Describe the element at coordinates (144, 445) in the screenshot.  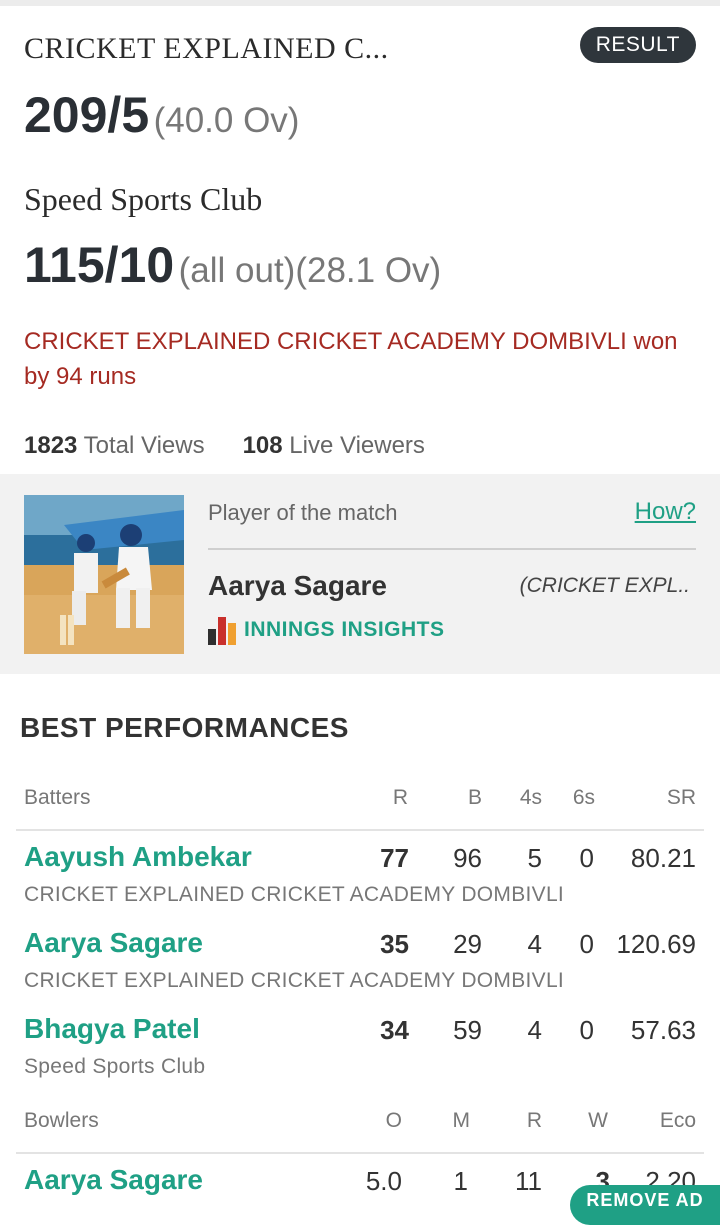
I see `total-views-label: Total Views` at that location.